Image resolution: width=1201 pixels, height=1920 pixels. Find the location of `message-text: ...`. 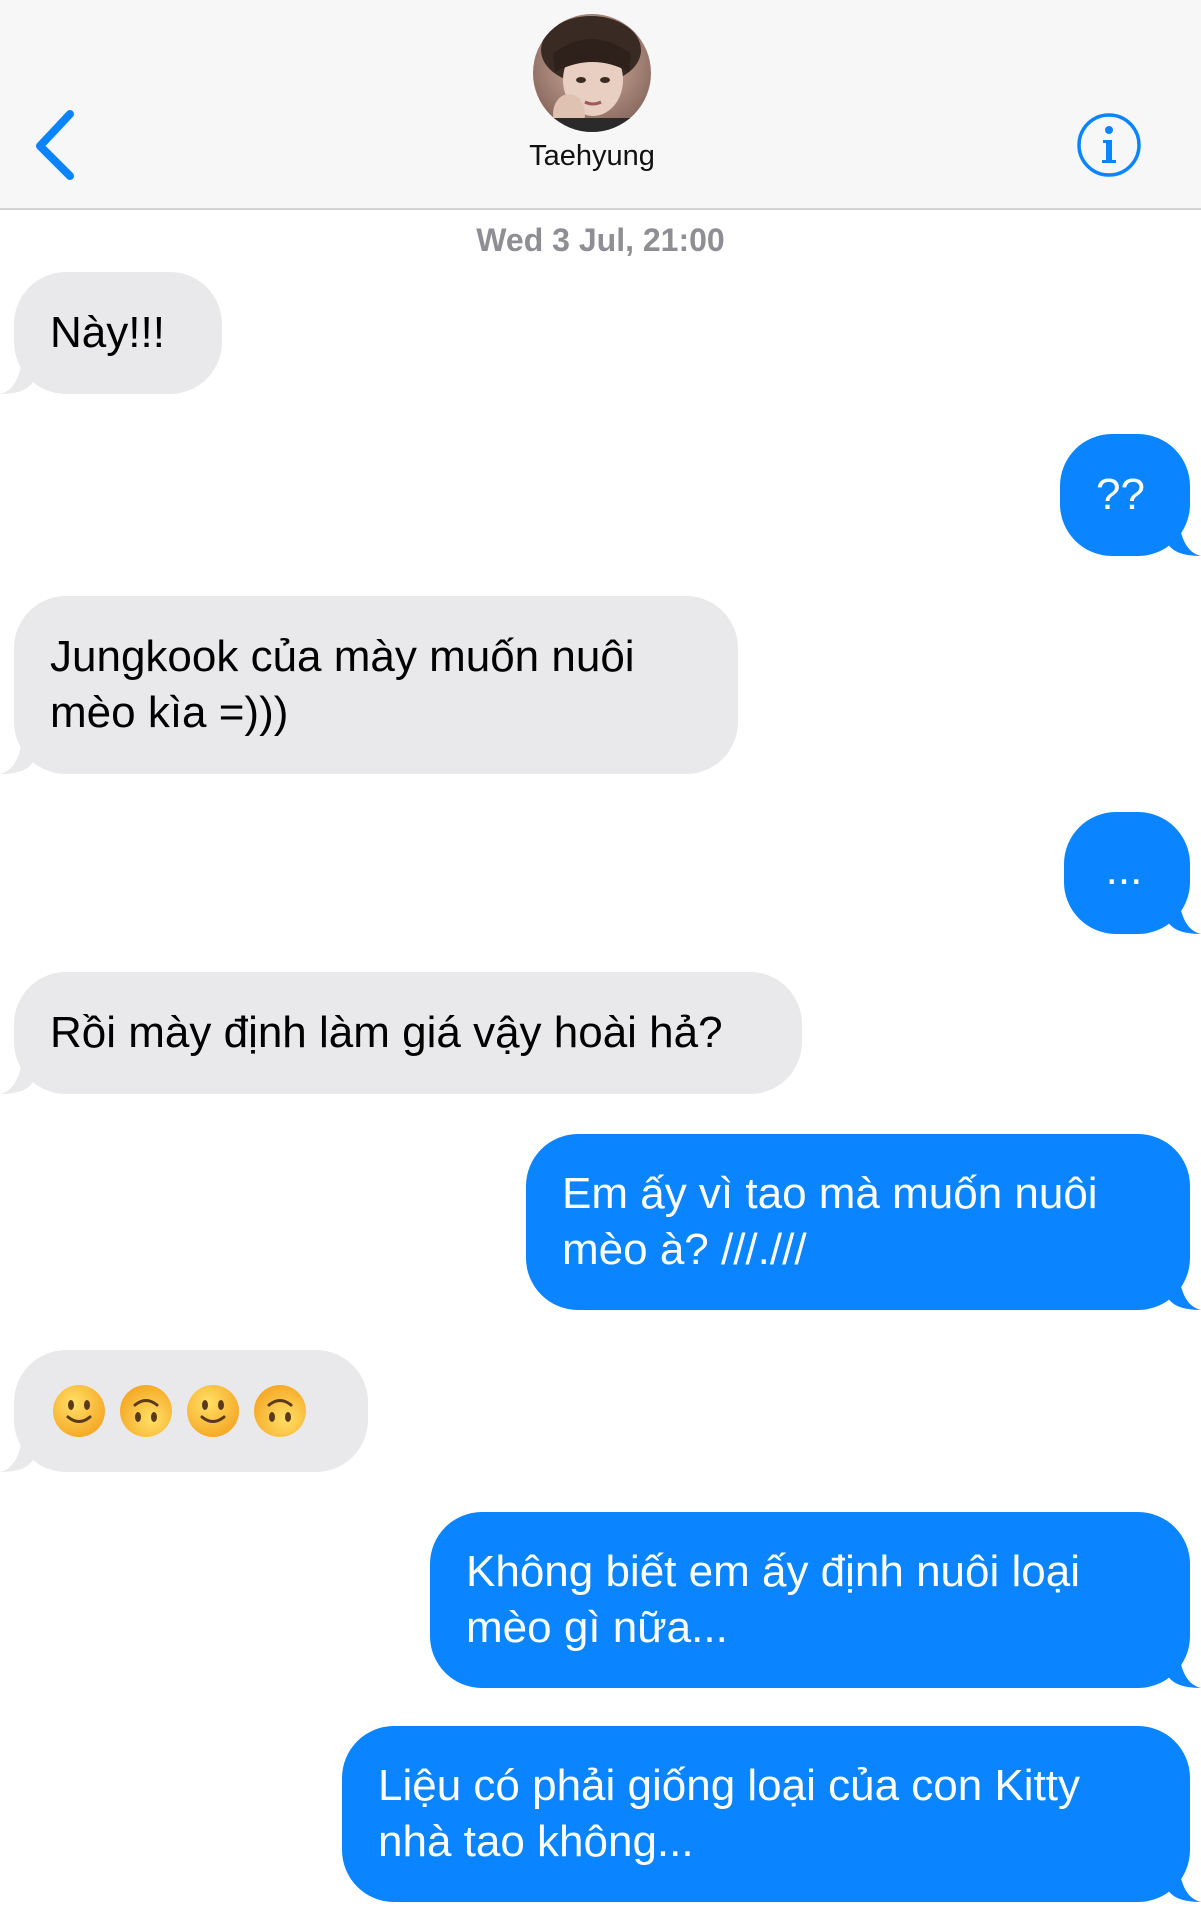

message-text: ... is located at coordinates (1124, 869).